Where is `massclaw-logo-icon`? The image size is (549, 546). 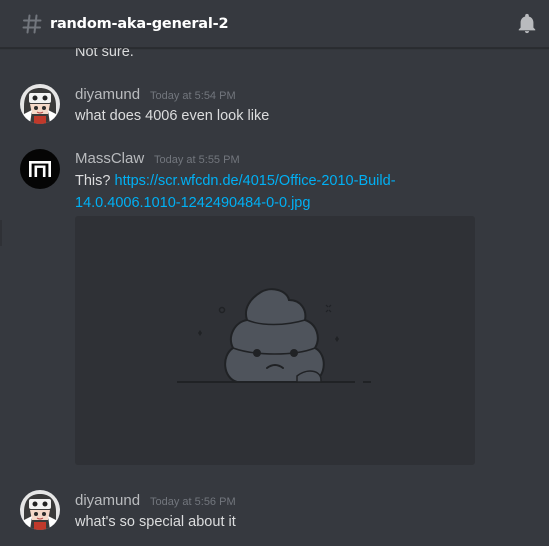
massclaw-logo-icon is located at coordinates (40, 169).